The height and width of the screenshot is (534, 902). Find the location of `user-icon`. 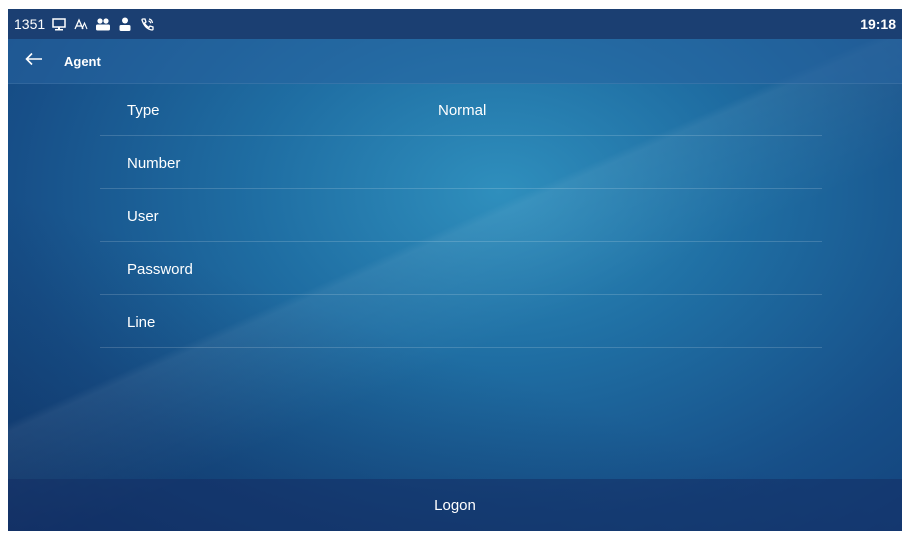

user-icon is located at coordinates (125, 24).